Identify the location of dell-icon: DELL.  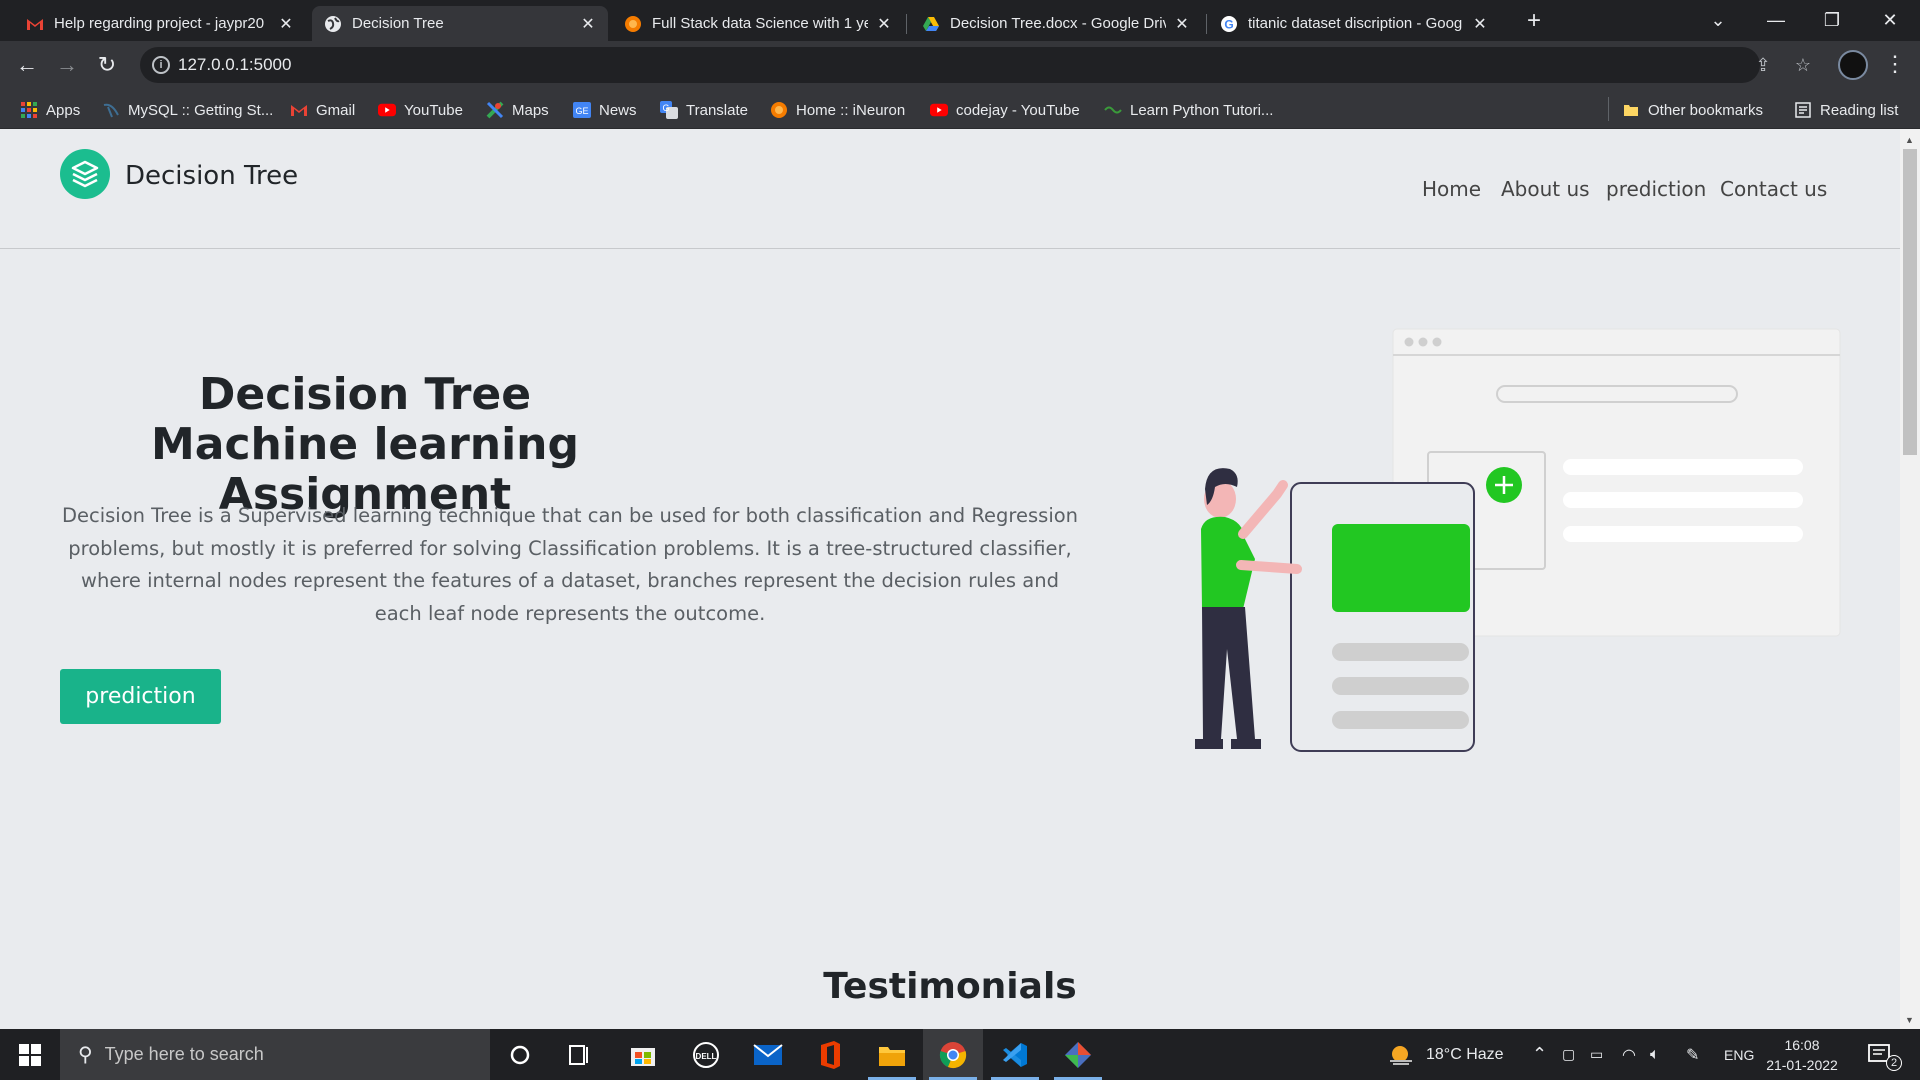
(706, 1054).